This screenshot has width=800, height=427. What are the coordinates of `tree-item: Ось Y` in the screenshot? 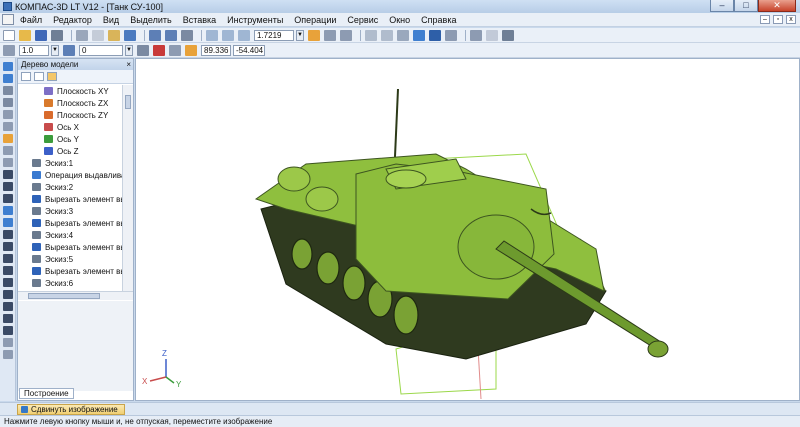 It's located at (70, 139).